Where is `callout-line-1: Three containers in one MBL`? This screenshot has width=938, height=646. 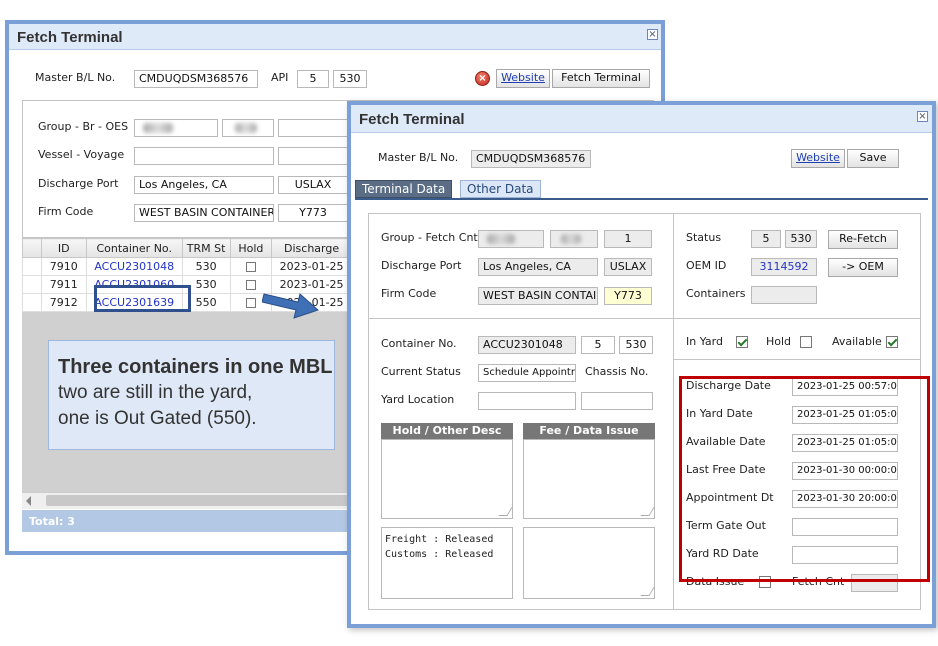
callout-line-1: Three containers in one MBL is located at coordinates (195, 367).